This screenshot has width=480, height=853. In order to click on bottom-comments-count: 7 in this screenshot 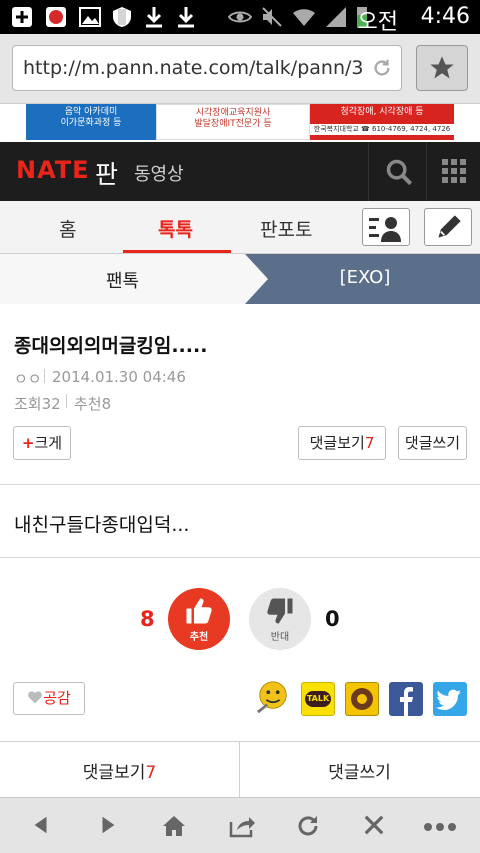, I will do `click(151, 773)`.